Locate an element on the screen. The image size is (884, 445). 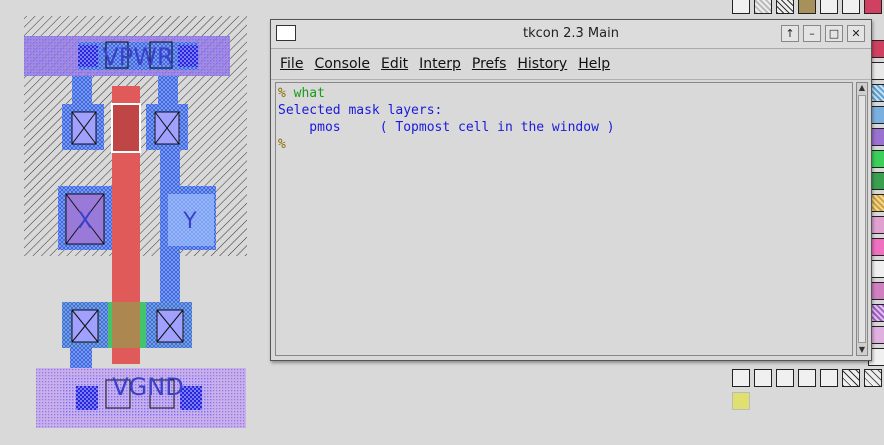
menu-edit: Edit is located at coordinates (394, 64).